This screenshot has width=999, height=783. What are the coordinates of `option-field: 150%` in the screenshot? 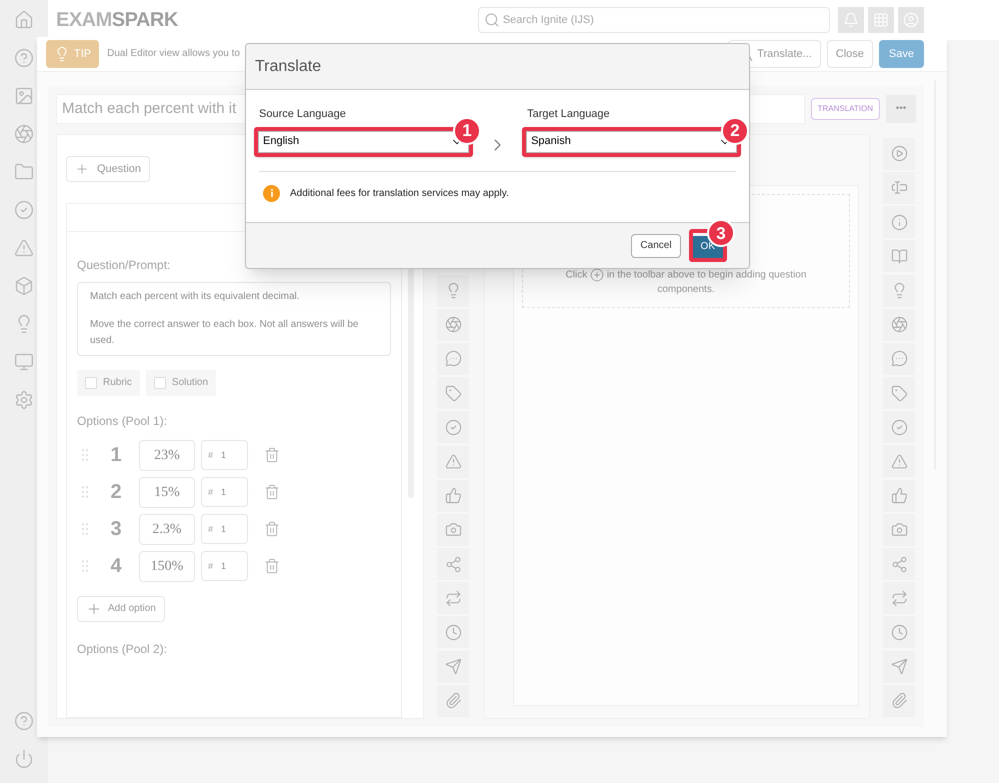 It's located at (167, 566).